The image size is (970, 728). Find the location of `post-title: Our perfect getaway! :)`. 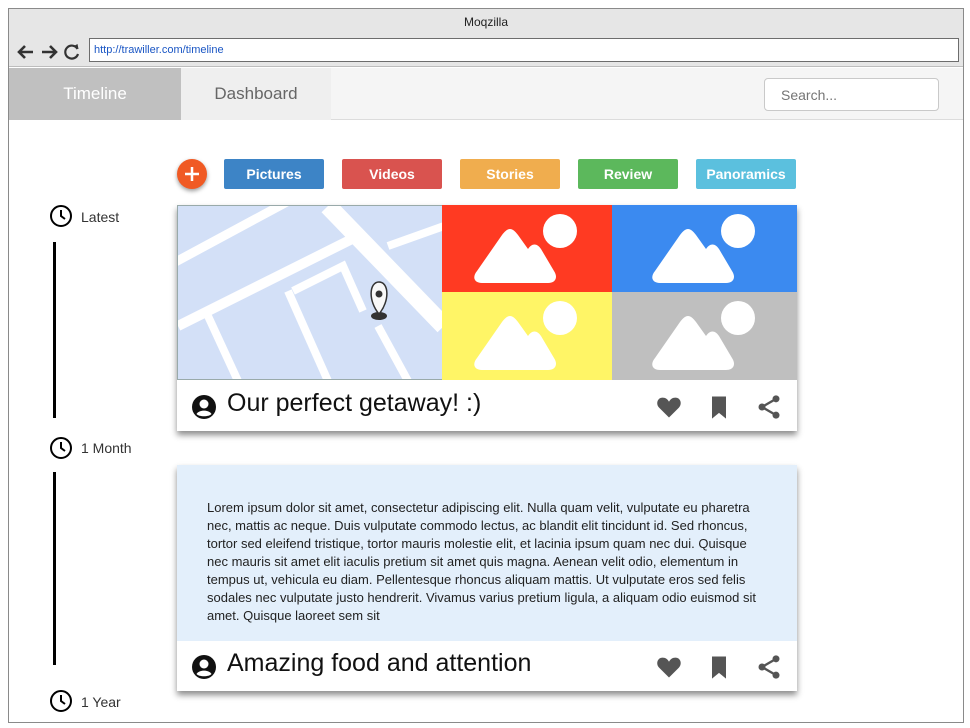

post-title: Our perfect getaway! :) is located at coordinates (354, 403).